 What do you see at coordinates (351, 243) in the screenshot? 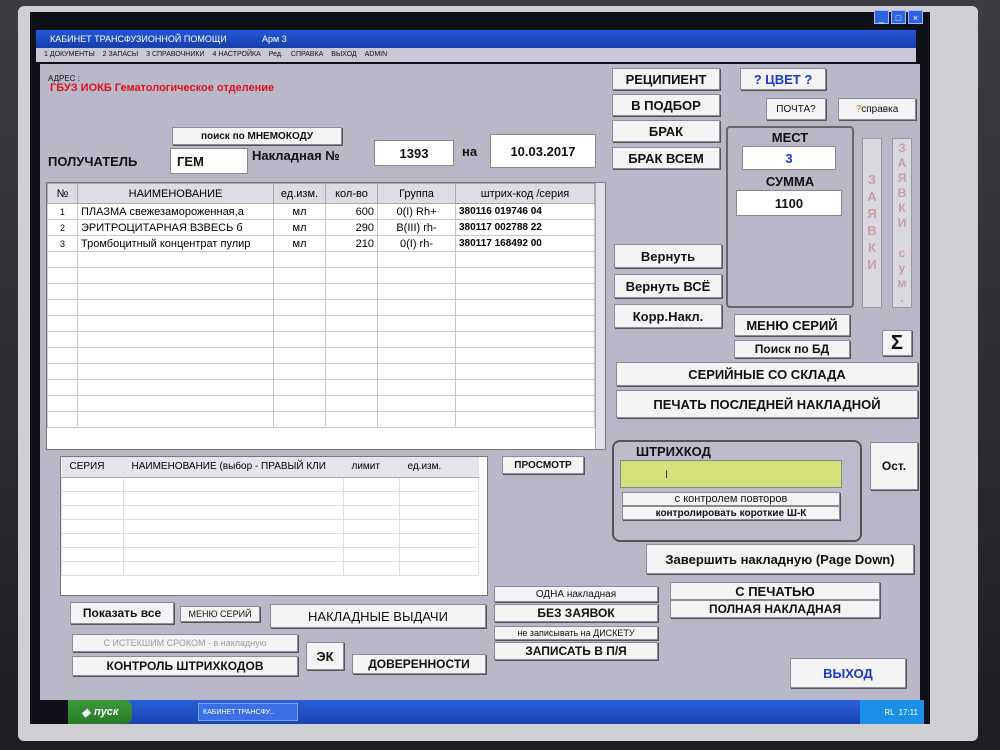
I see `table-cell-qty: 210` at bounding box center [351, 243].